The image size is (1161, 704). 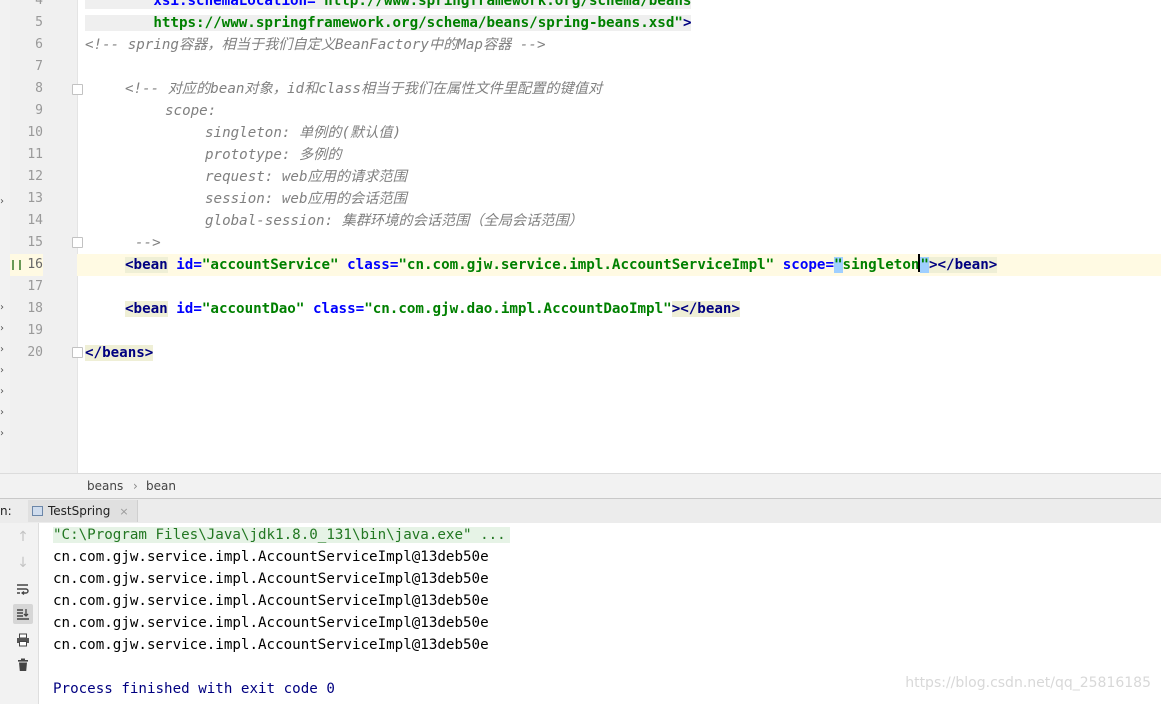 What do you see at coordinates (16, 265) in the screenshot?
I see `change-marker` at bounding box center [16, 265].